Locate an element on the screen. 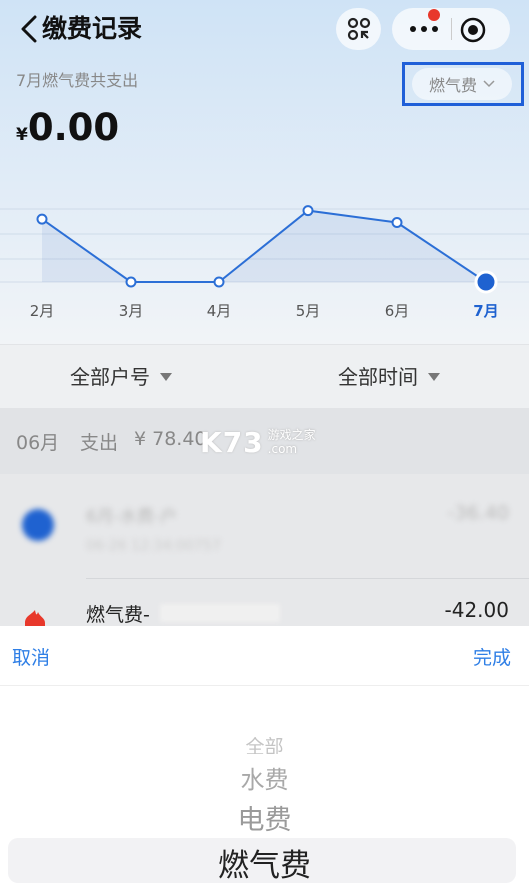 The image size is (529, 883). time-select: 全部时间 is located at coordinates (389, 377).